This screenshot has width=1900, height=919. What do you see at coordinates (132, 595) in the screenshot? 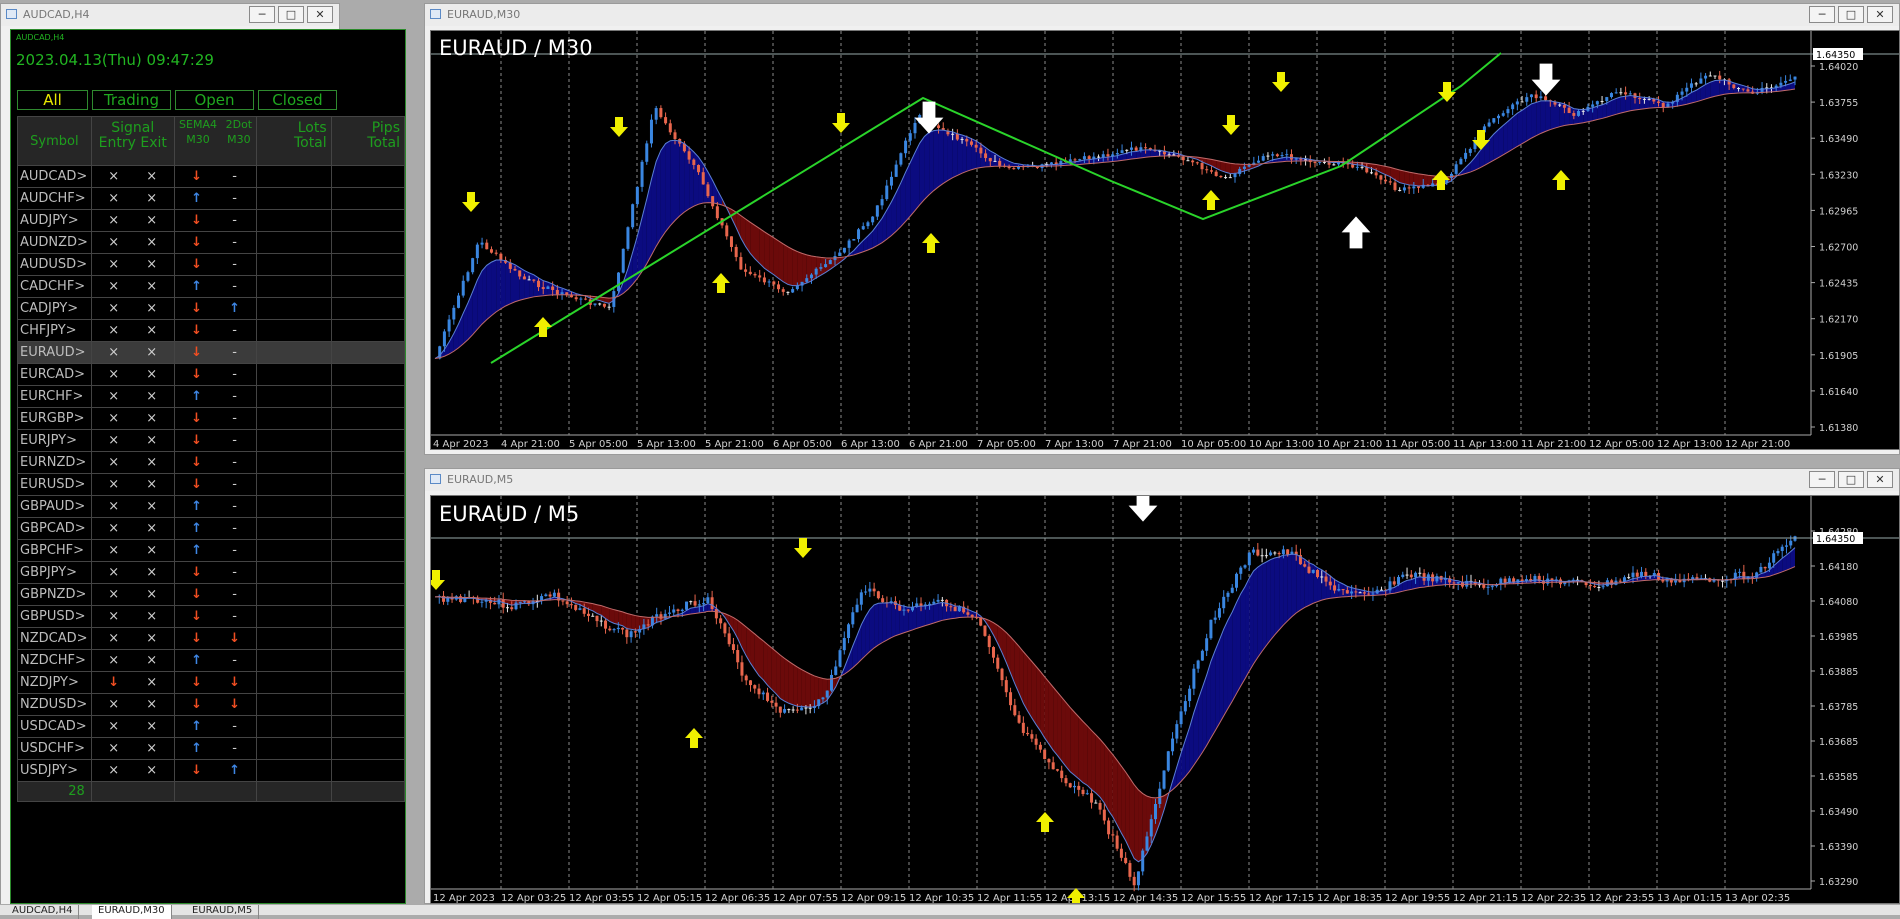
I see `row-signal: ××` at bounding box center [132, 595].